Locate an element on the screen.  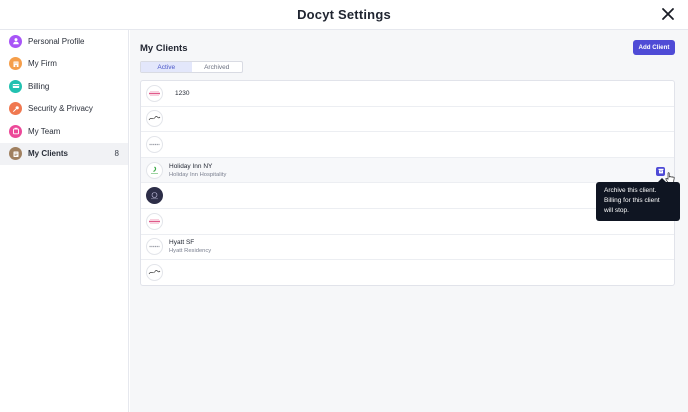
client-name: Hyatt SF is located at coordinates (182, 243).